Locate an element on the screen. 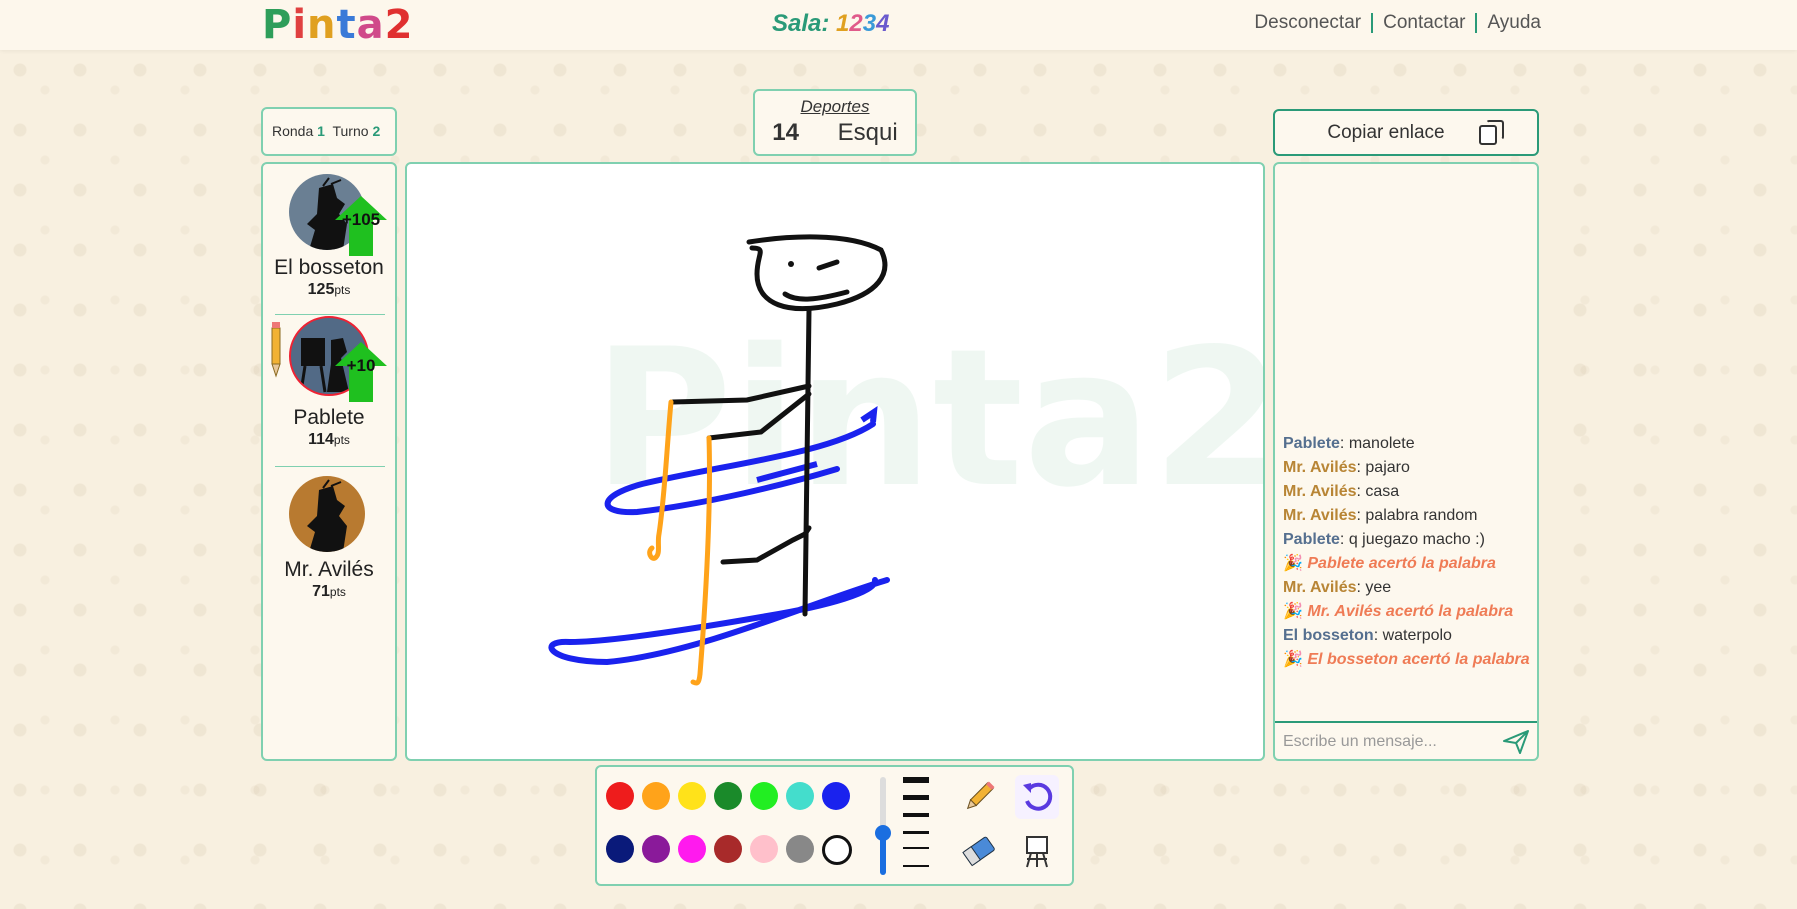 Image resolution: width=1797 pixels, height=909 pixels. logo: Pinta2 is located at coordinates (338, 25).